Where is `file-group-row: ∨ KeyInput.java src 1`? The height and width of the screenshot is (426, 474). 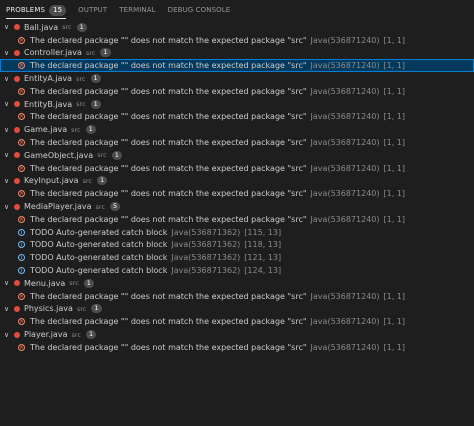
file-group-row: ∨ KeyInput.java src 1 is located at coordinates (237, 181).